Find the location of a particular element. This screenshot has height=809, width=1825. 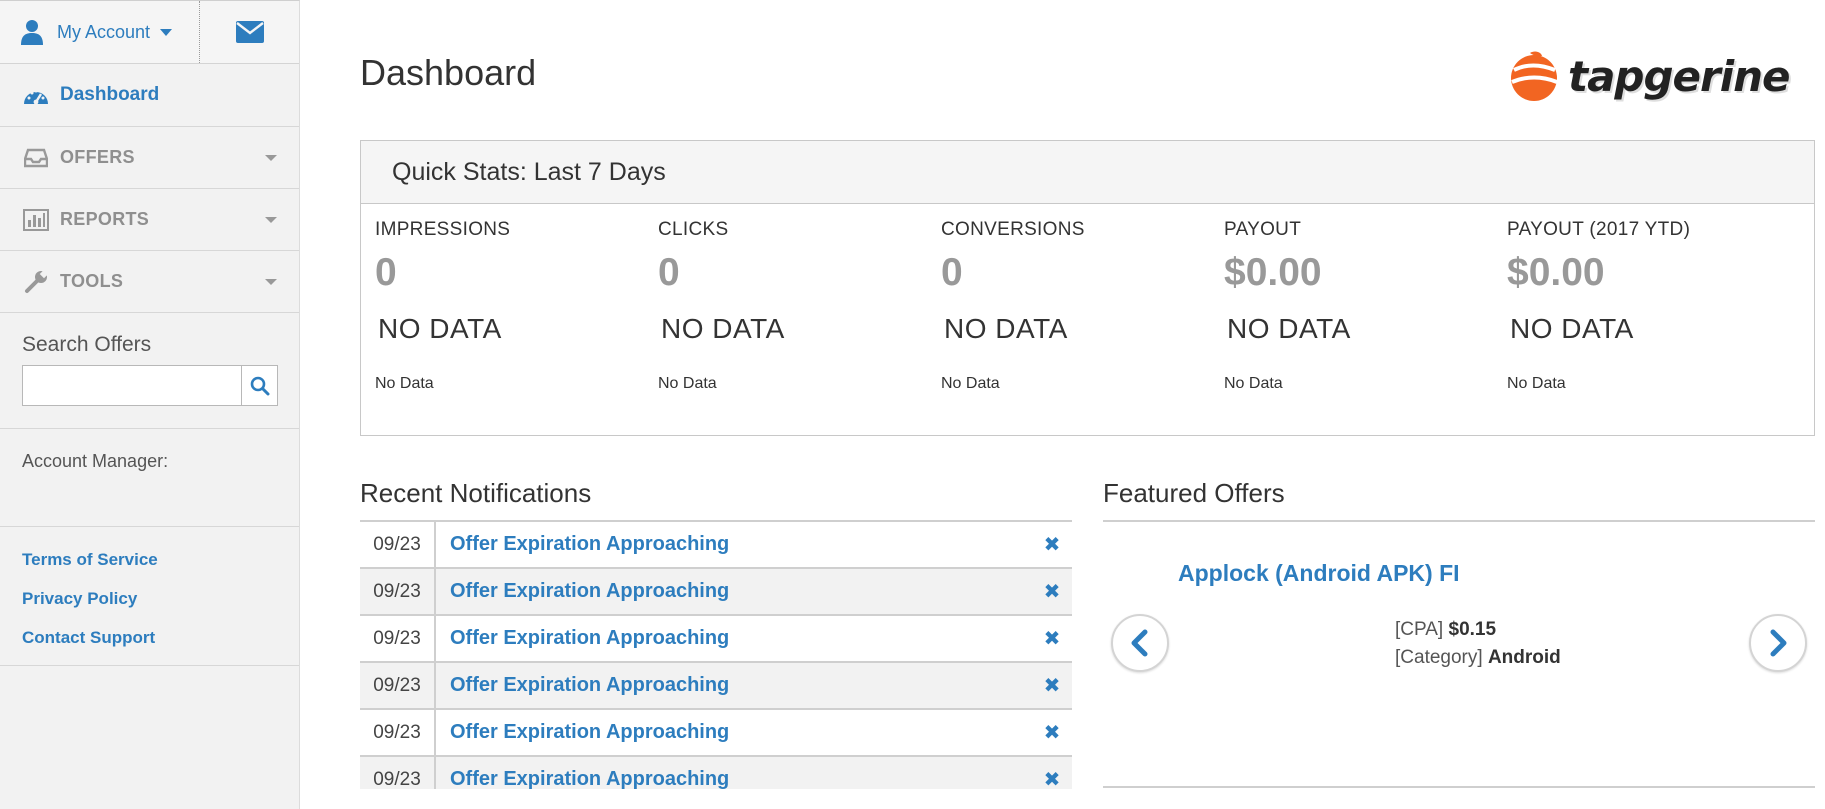

search-offers-block: Search Offers is located at coordinates (149, 371).